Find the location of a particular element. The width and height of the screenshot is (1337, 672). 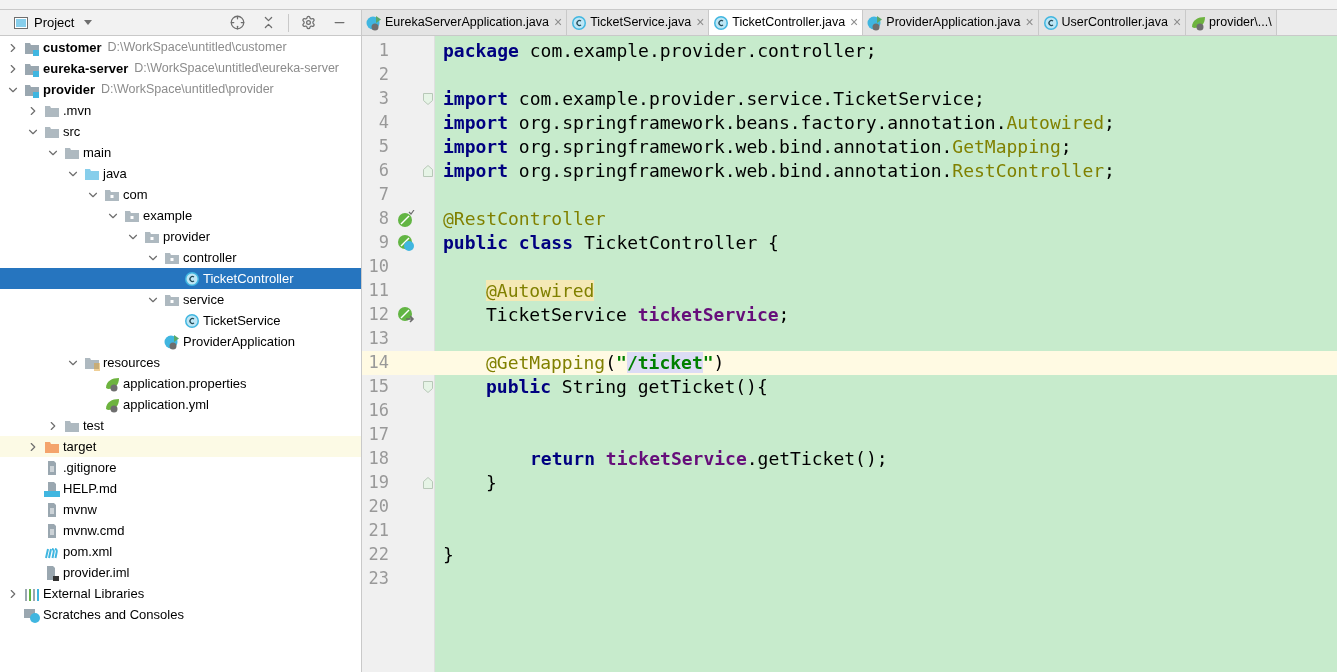

editor-tab: provider\...\ is located at coordinates (1231, 22).